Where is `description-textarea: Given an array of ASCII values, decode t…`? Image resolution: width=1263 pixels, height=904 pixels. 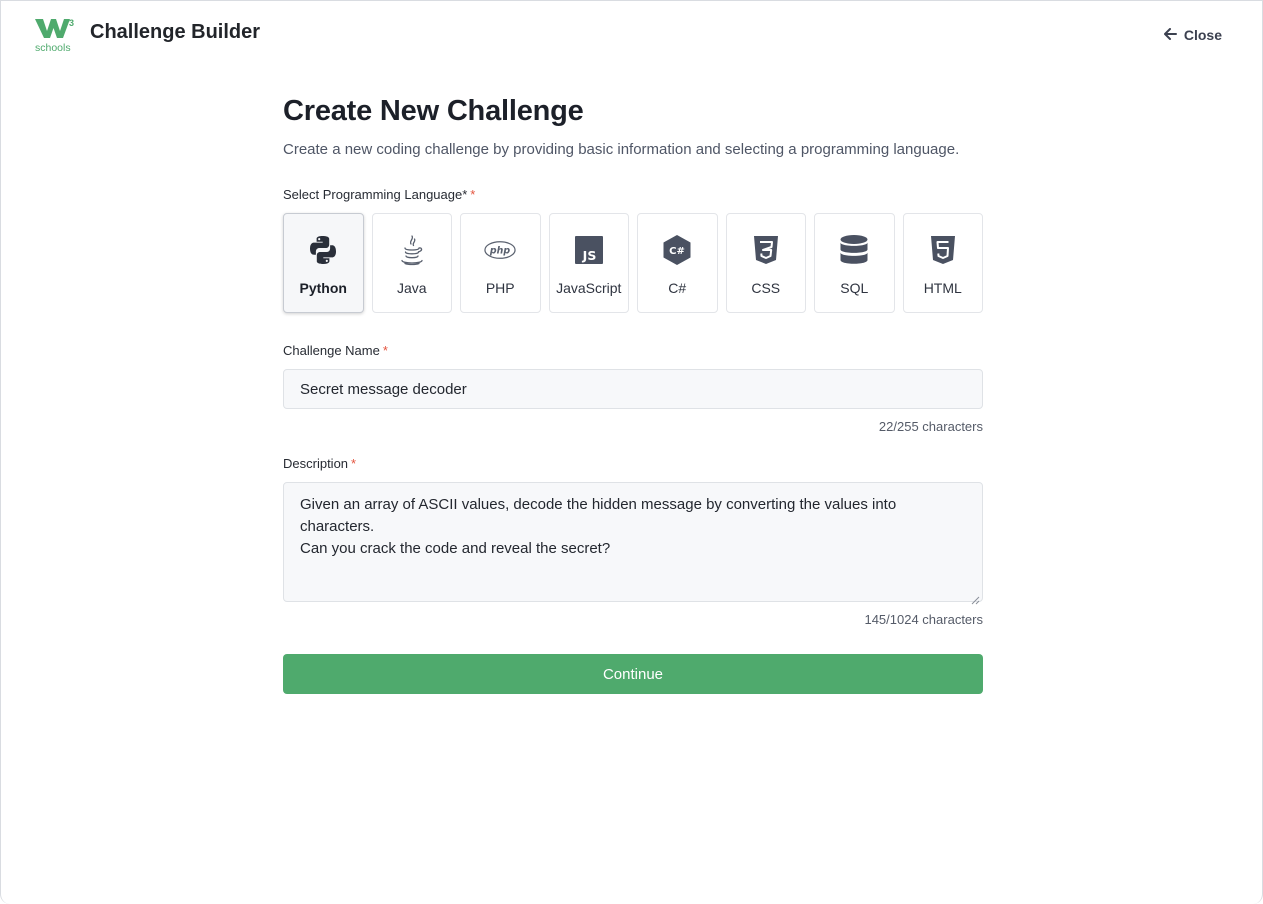
description-textarea: Given an array of ASCII values, decode t… is located at coordinates (633, 543).